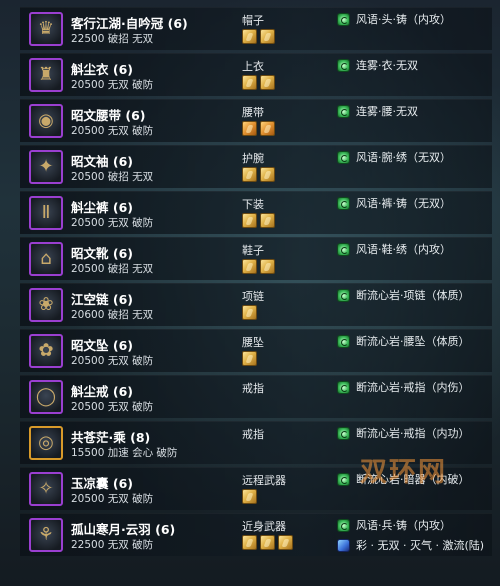 Image resolution: width=500 pixels, height=586 pixels. Describe the element at coordinates (256, 258) in the screenshot. I see `equipment-row: ⌂ 昭文靴 (6) 20500 破招 无双 鞋子 风语·鞋·绣（内攻）` at that location.